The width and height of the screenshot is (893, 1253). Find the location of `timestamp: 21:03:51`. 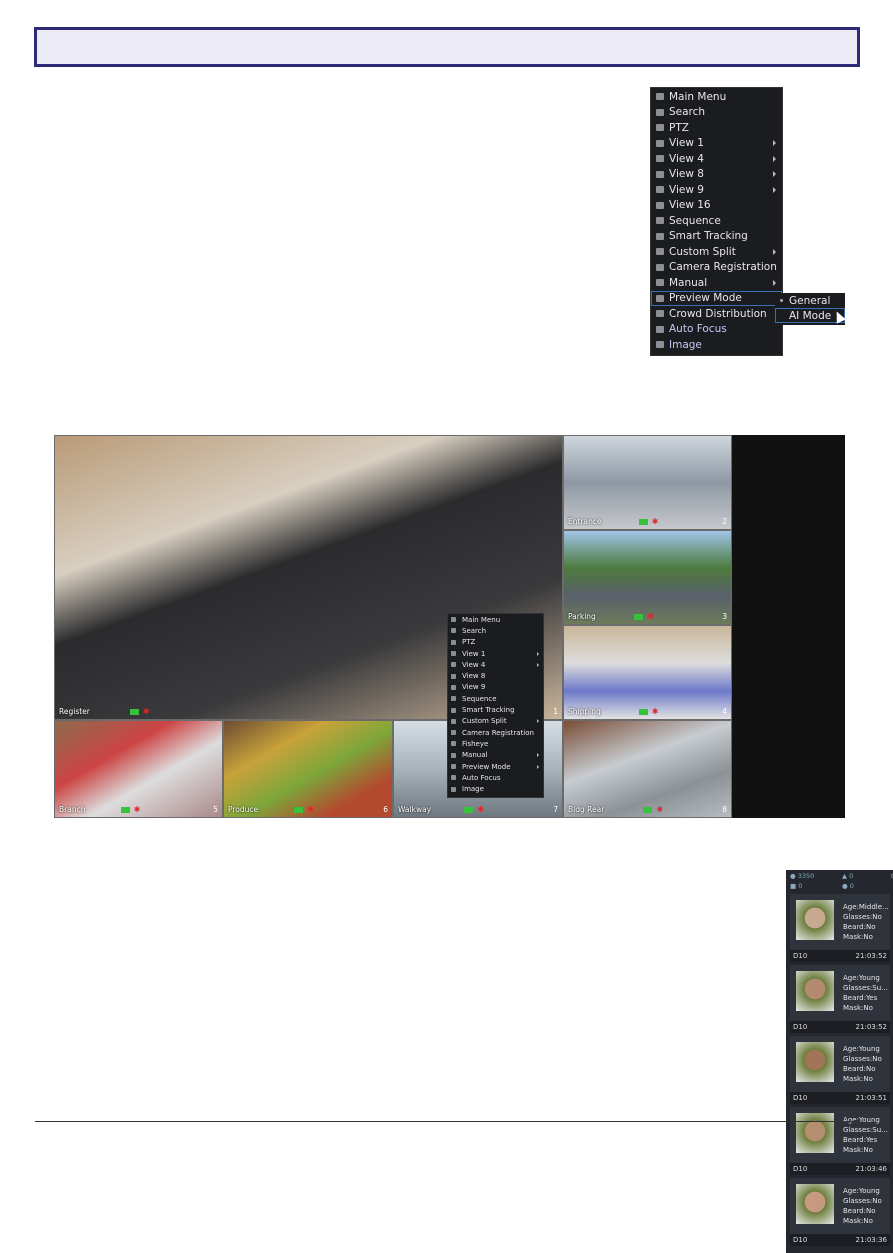

timestamp: 21:03:51 is located at coordinates (871, 1098).